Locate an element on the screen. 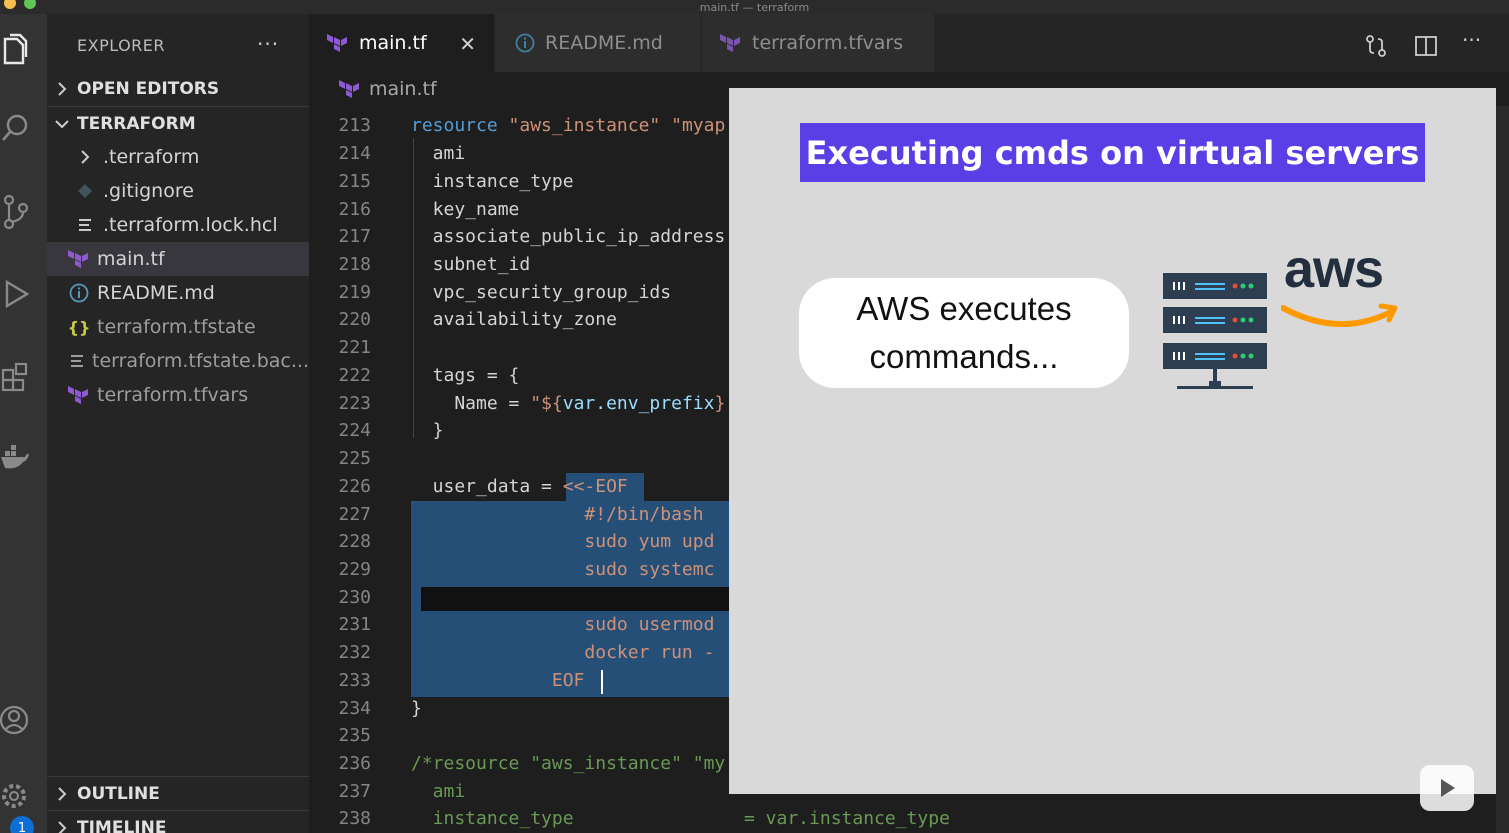 This screenshot has width=1509, height=833. tab-readme: README.md is located at coordinates (598, 43).